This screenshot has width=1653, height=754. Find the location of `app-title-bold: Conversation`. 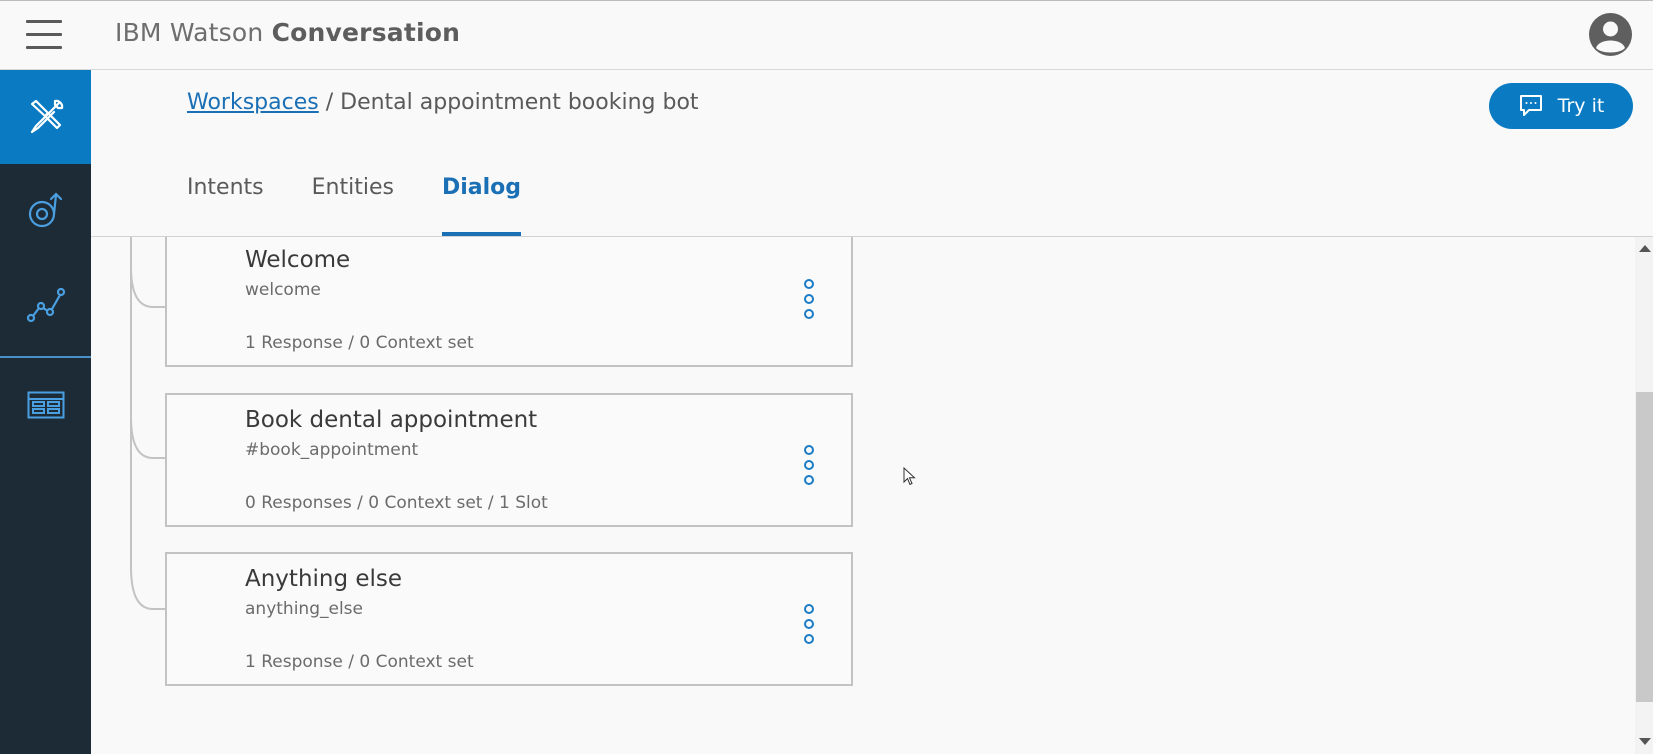

app-title-bold: Conversation is located at coordinates (366, 32).